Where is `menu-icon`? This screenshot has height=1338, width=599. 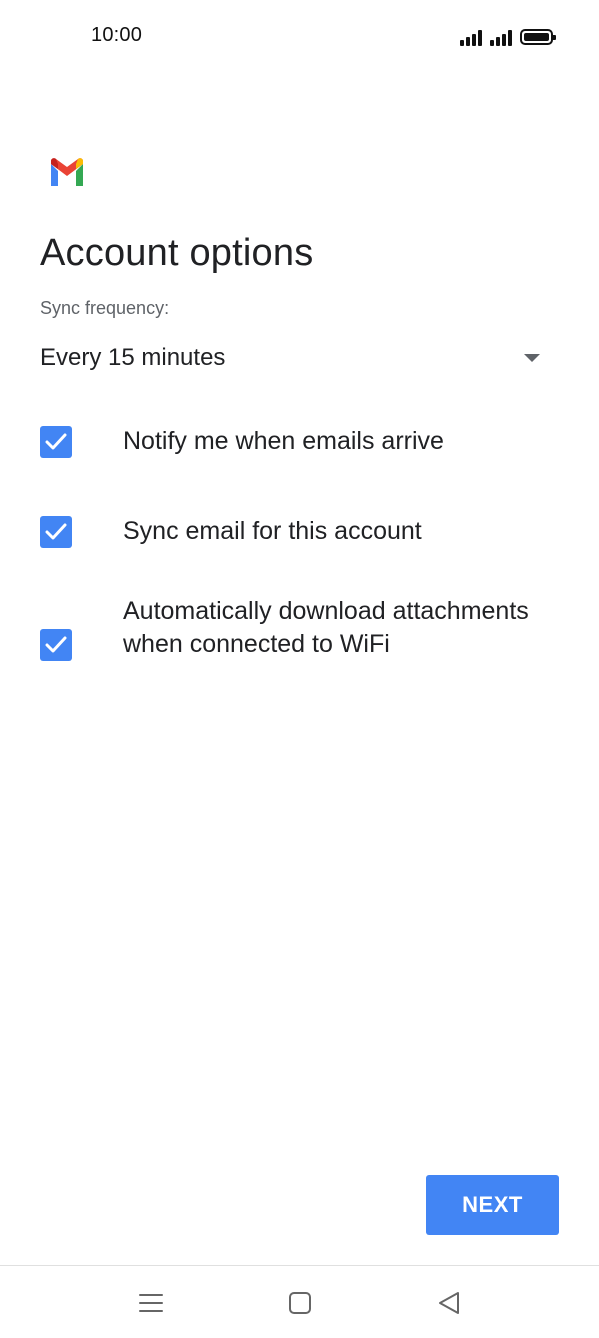
menu-icon is located at coordinates (151, 1303).